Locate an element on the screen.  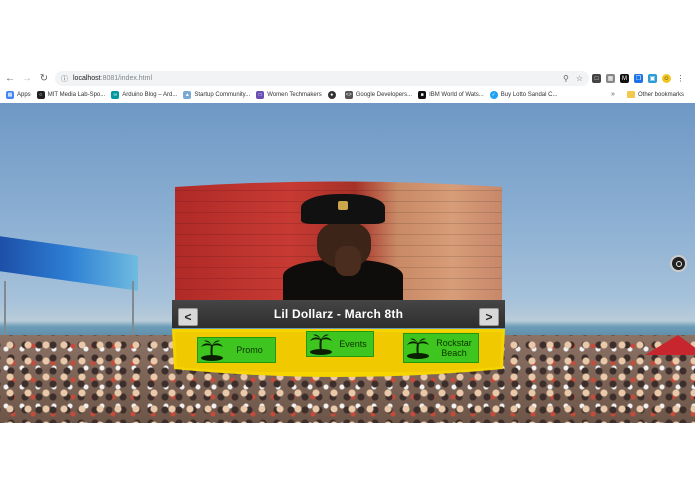
artist-hand is located at coordinates (348, 261).